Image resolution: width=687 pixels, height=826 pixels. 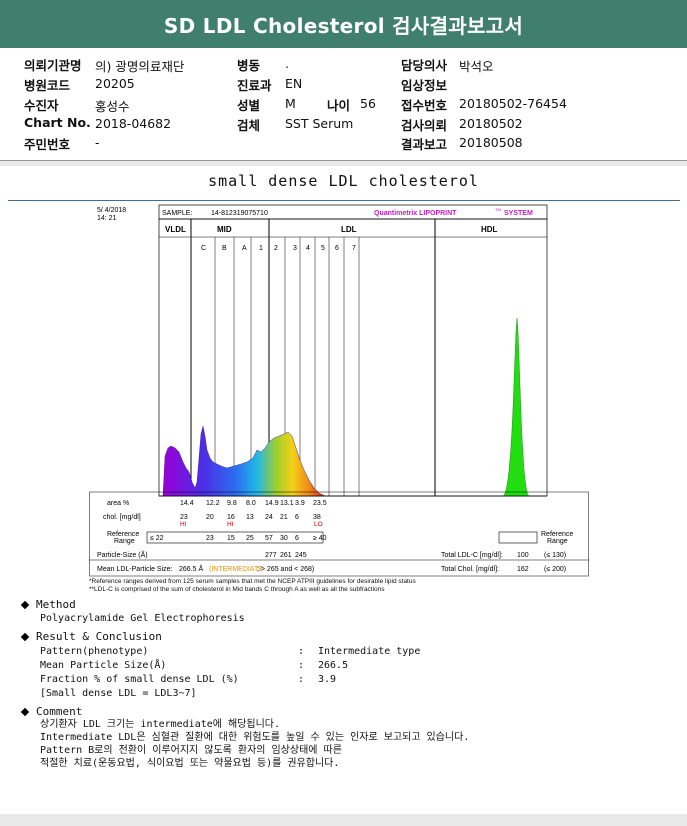 What do you see at coordinates (284, 517) in the screenshot?
I see `chol-value-5: 21` at bounding box center [284, 517].